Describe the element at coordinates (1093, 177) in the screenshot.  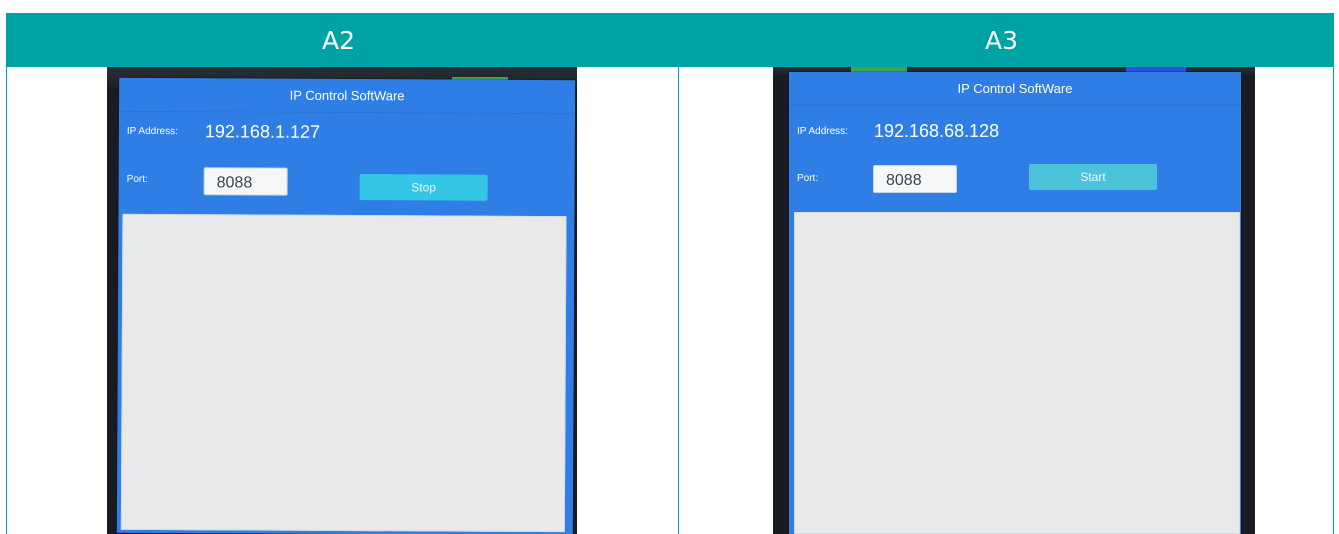
I see `start-button: Start` at that location.